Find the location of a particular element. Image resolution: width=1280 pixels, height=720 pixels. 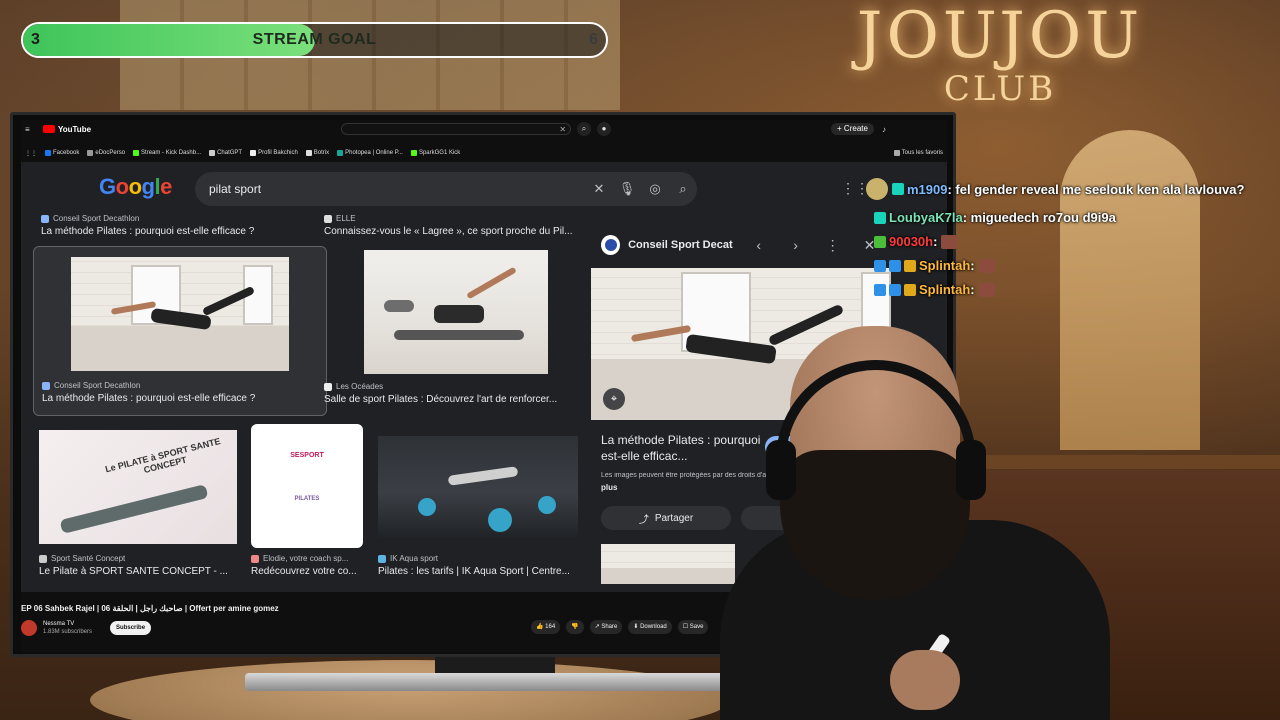

folder-icon is located at coordinates (896, 153).